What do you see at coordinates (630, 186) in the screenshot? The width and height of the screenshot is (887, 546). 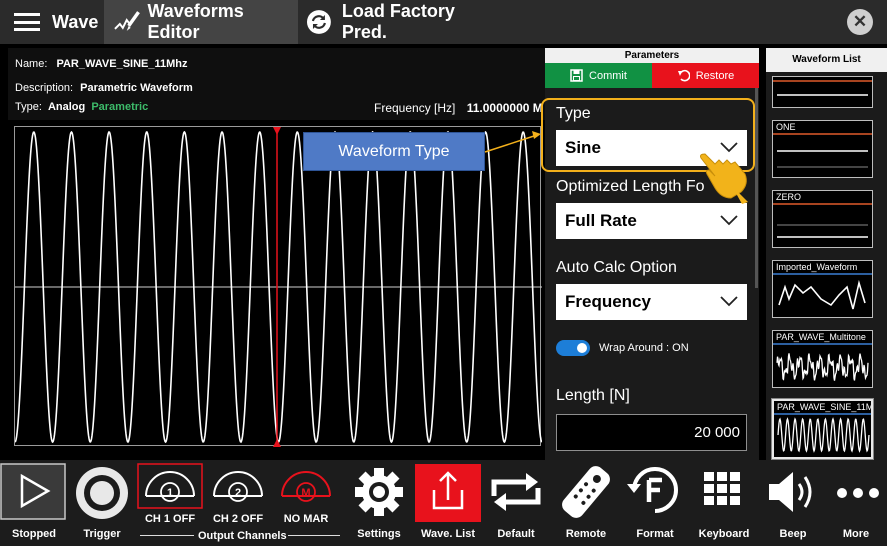 I see `optimized-length-label: Optimized Length Fo` at bounding box center [630, 186].